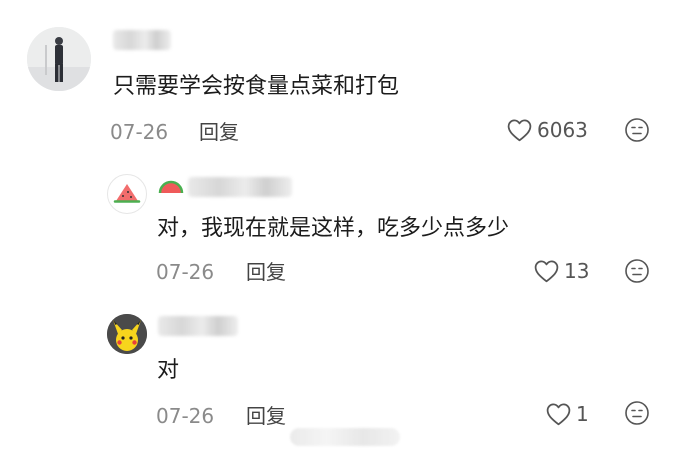 This screenshot has width=690, height=455. I want to click on pikachu-icon, so click(127, 334).